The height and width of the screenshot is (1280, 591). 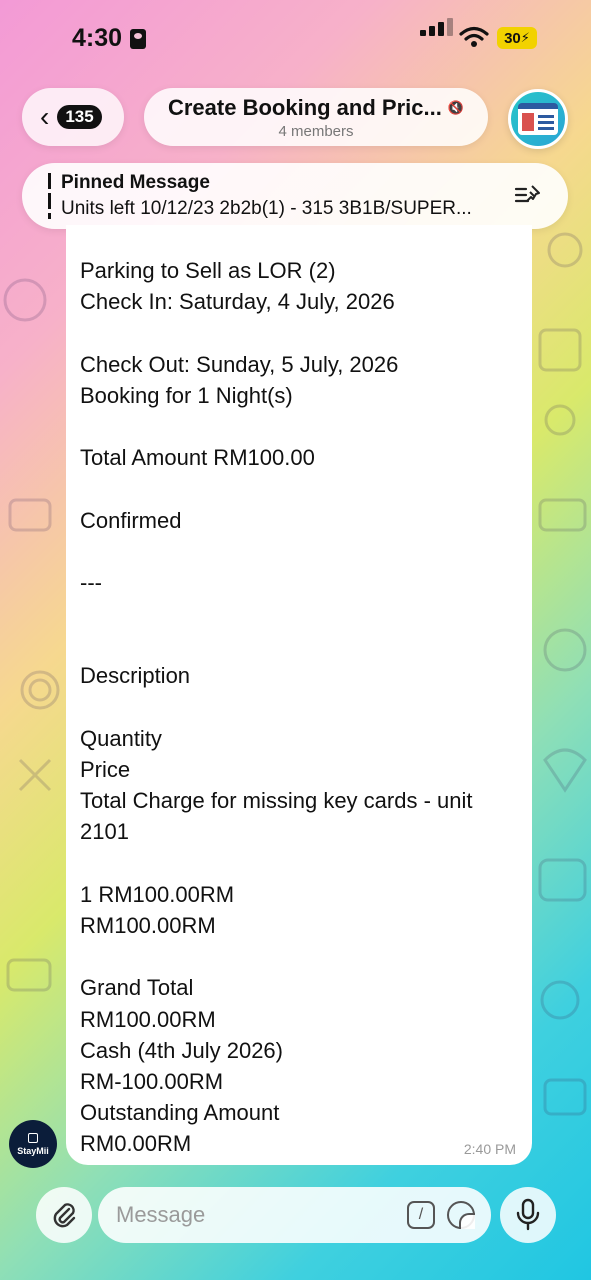 I want to click on cellular-signal-icon, so click(x=436, y=27).